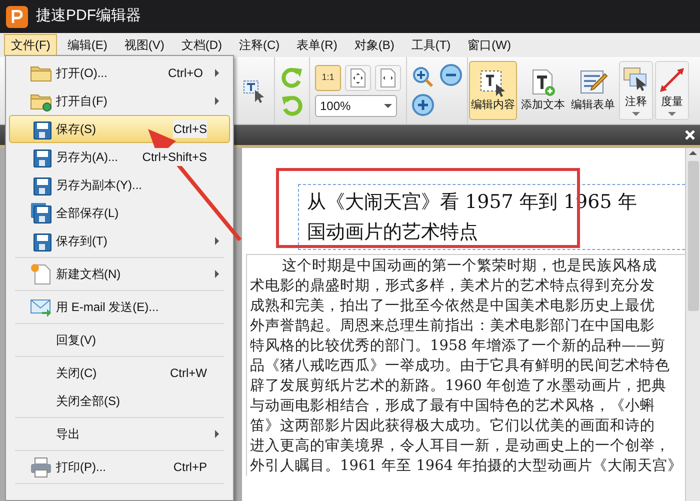  I want to click on menu-bar-item: 窗口(W), so click(489, 45).